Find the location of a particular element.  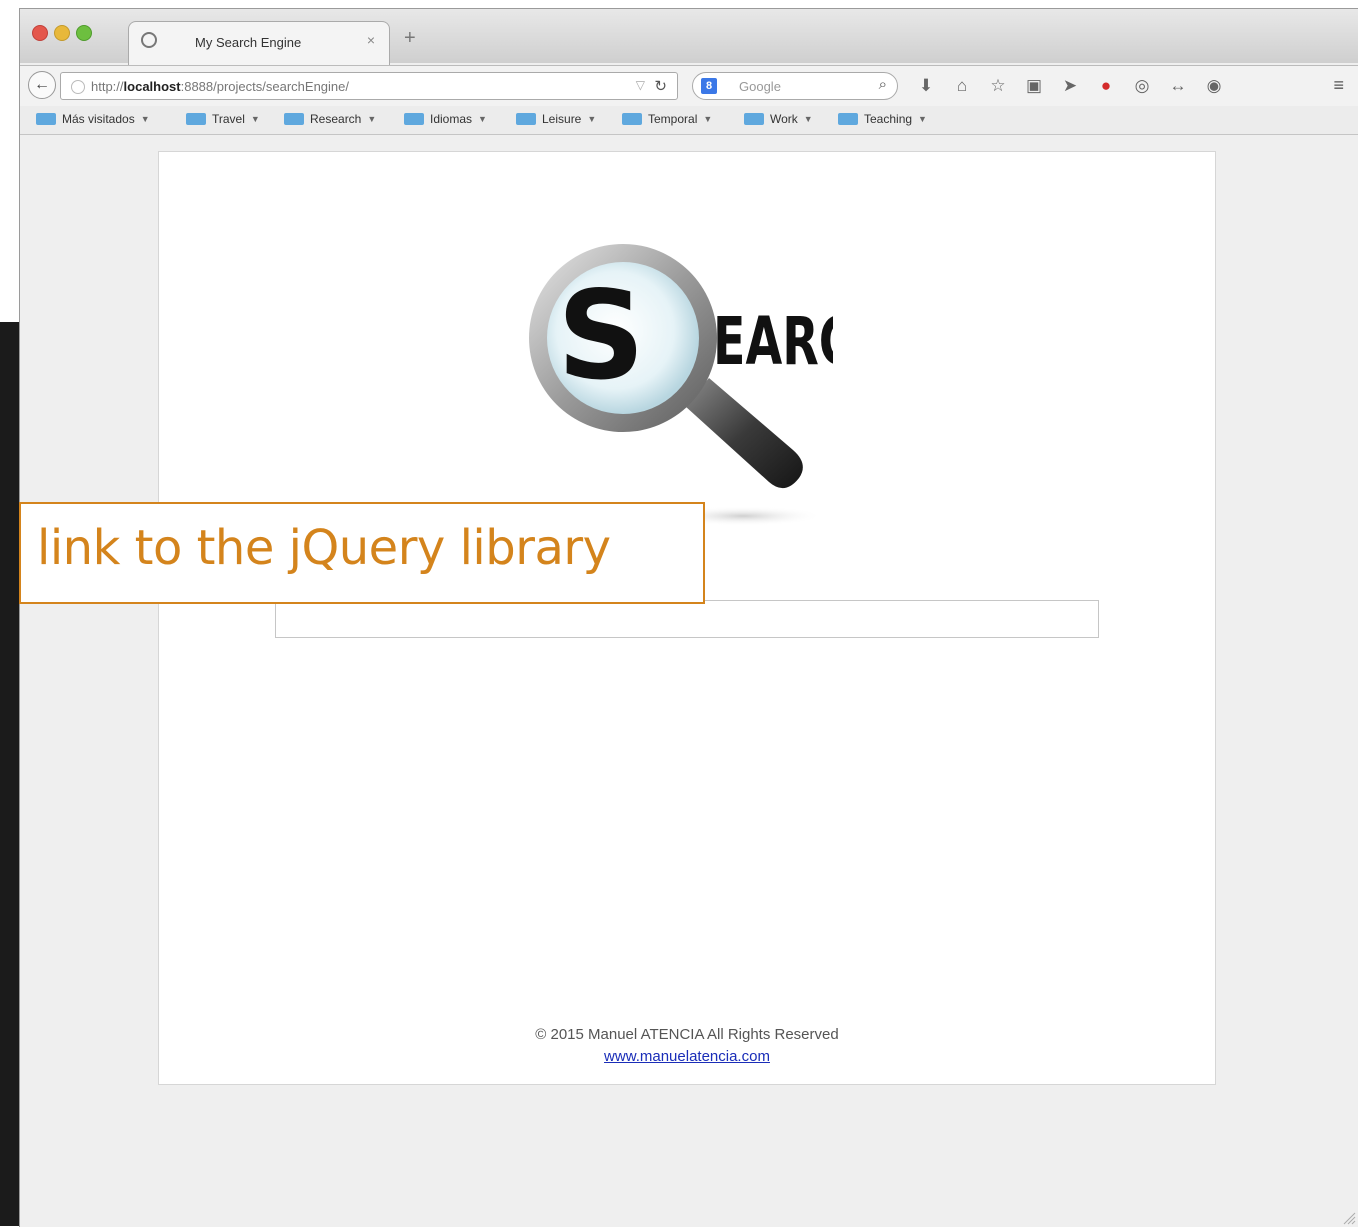

share-icon: ↔ is located at coordinates (1178, 86).